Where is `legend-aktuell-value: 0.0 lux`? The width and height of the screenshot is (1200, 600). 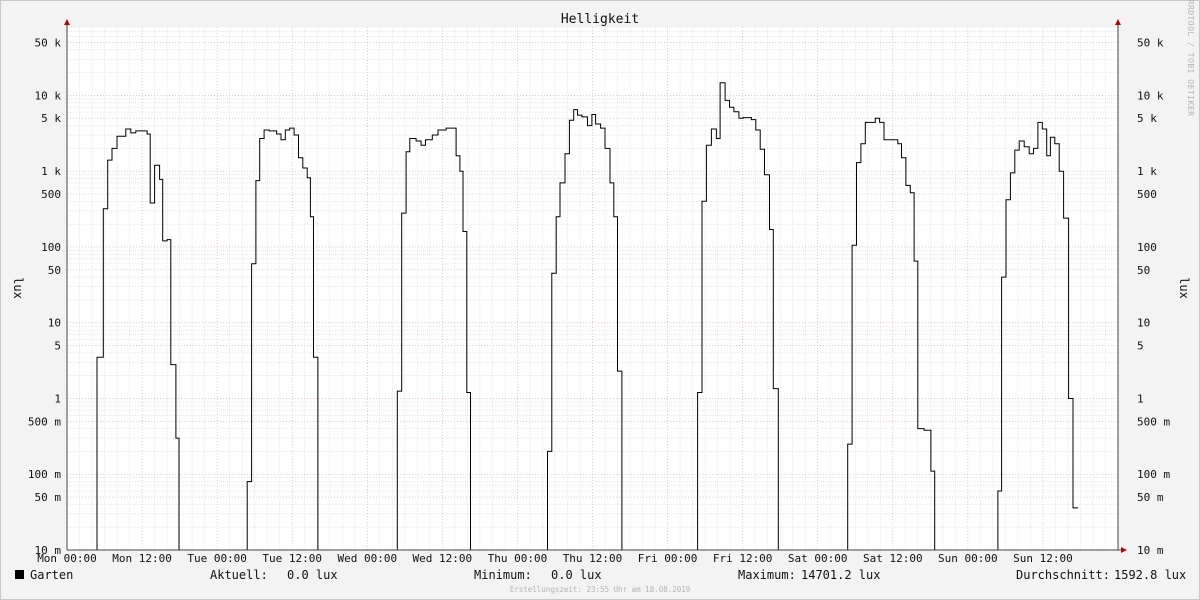 legend-aktuell-value: 0.0 lux is located at coordinates (312, 575).